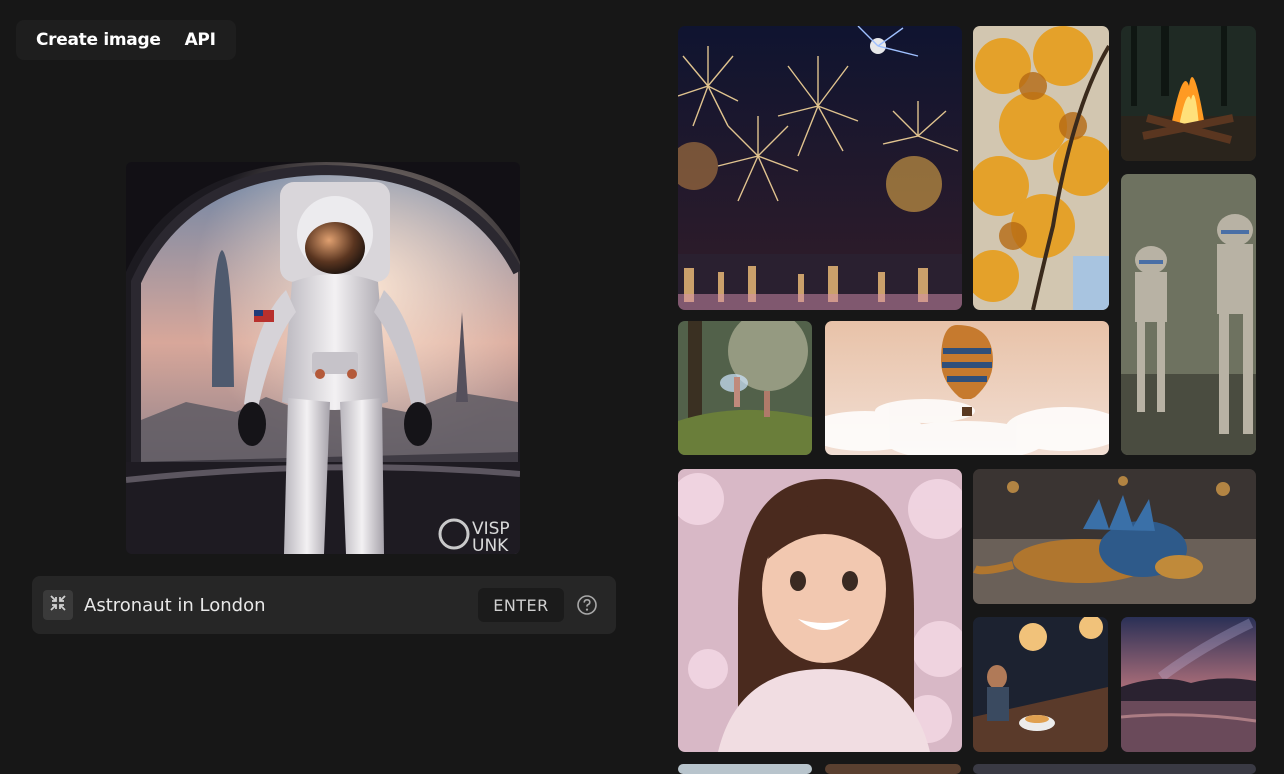  Describe the element at coordinates (587, 605) in the screenshot. I see `question-circle-icon` at that location.